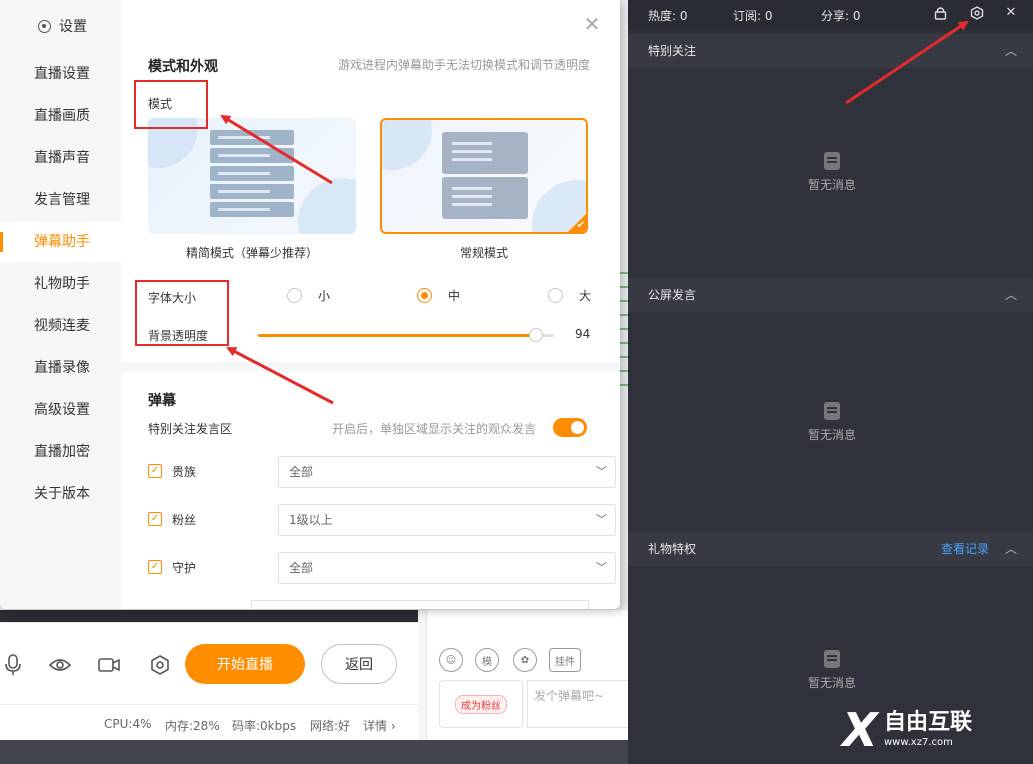 The width and height of the screenshot is (1033, 764). I want to click on plugin-icon: 挂件, so click(565, 660).